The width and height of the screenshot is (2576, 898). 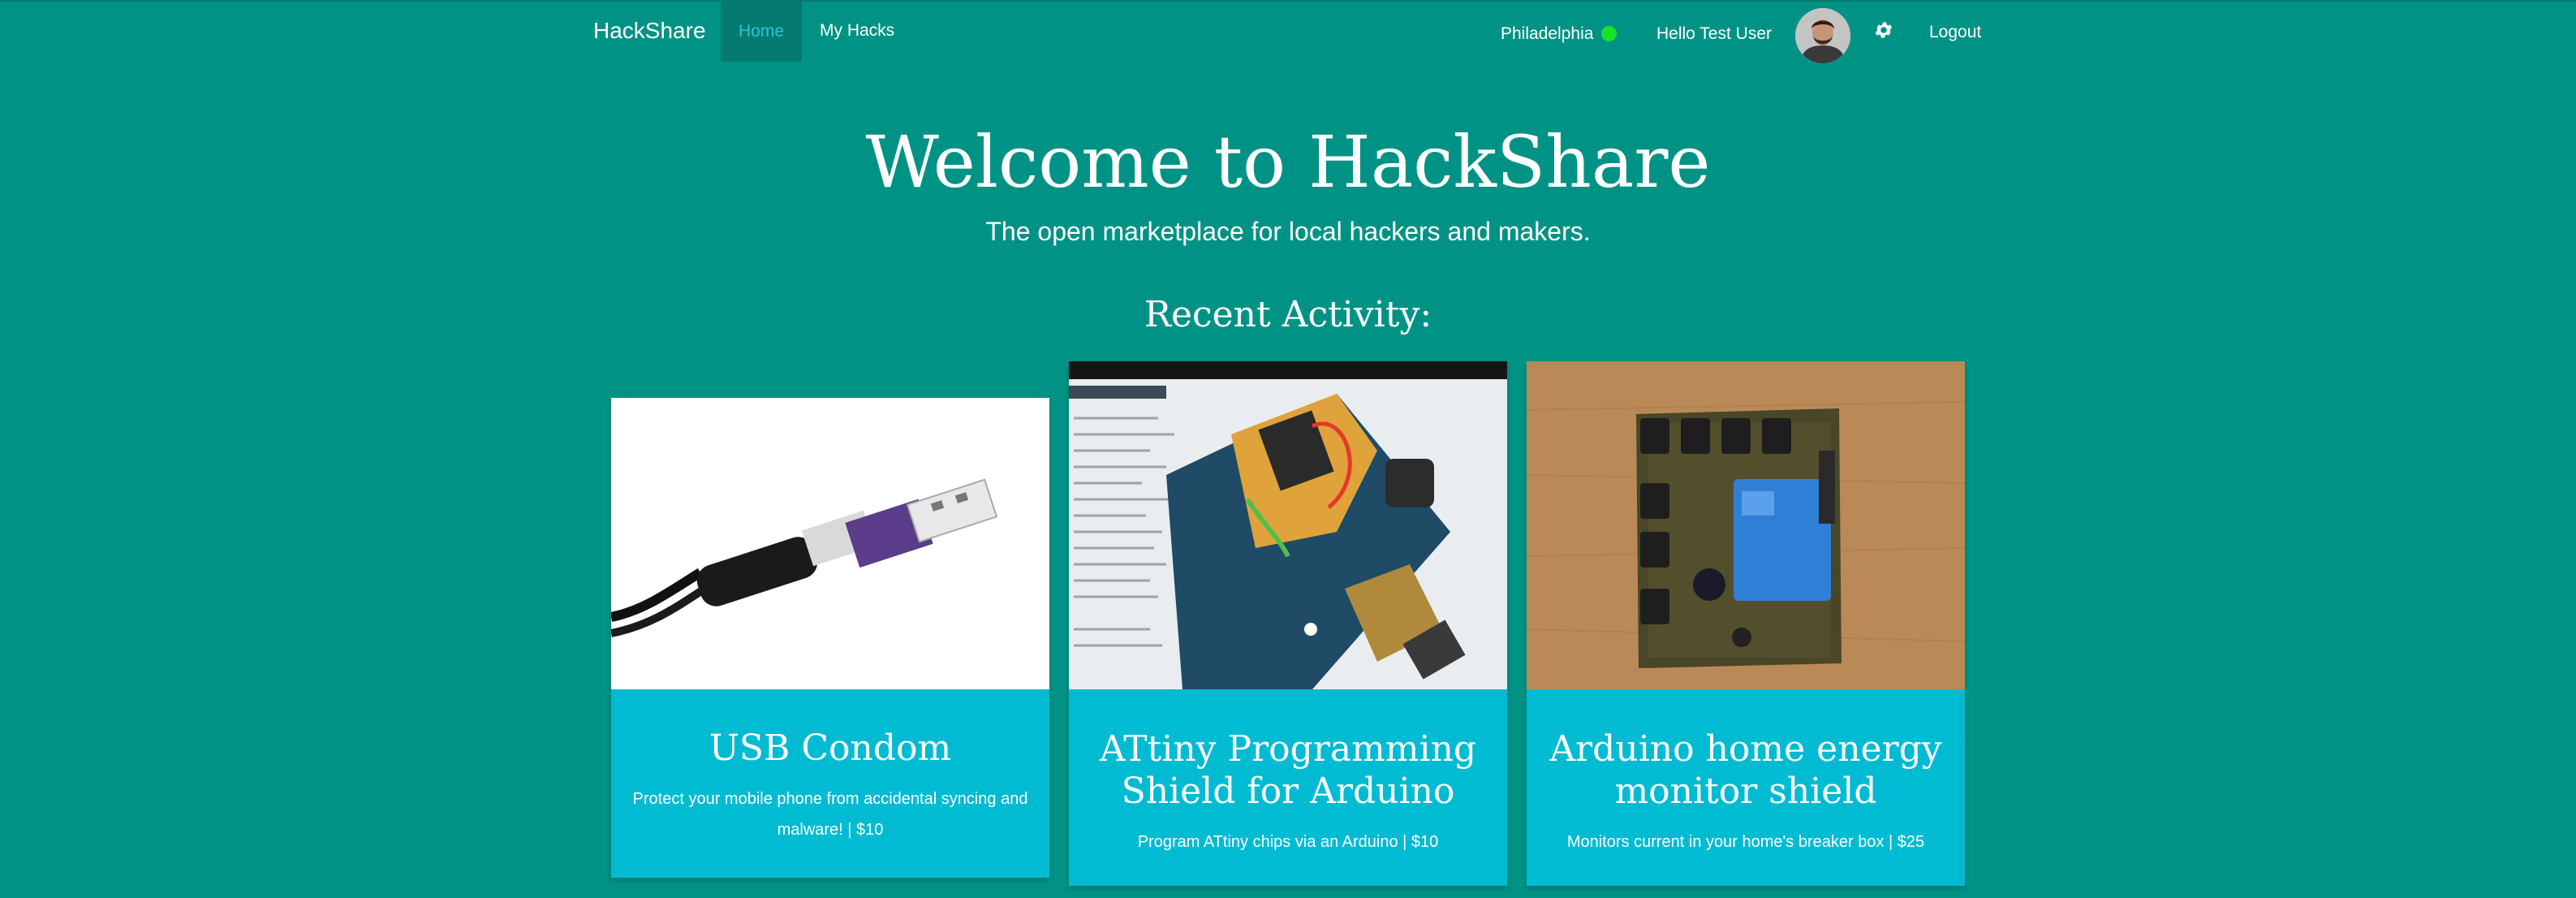 I want to click on location-link: Philadelphia, so click(x=1547, y=34).